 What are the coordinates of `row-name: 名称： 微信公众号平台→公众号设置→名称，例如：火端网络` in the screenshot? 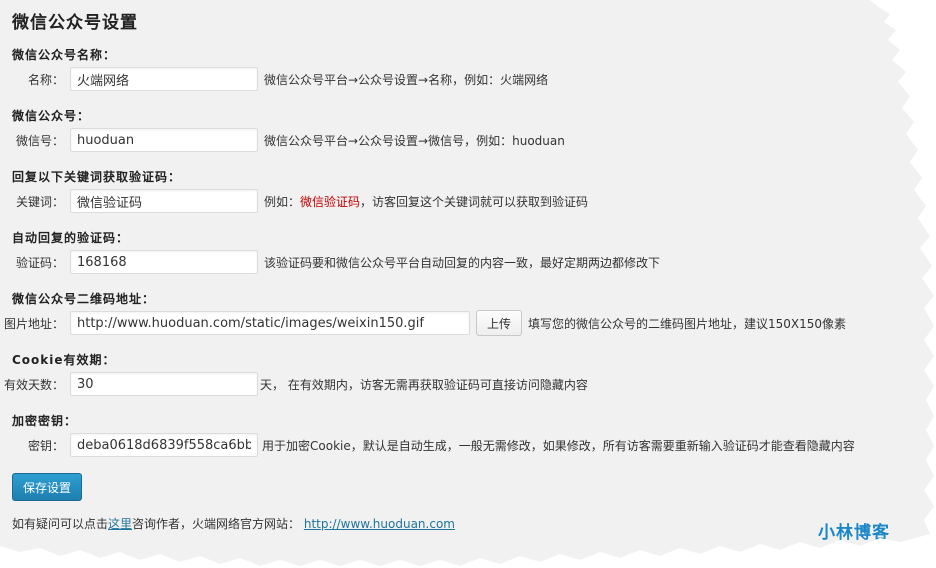 It's located at (274, 79).